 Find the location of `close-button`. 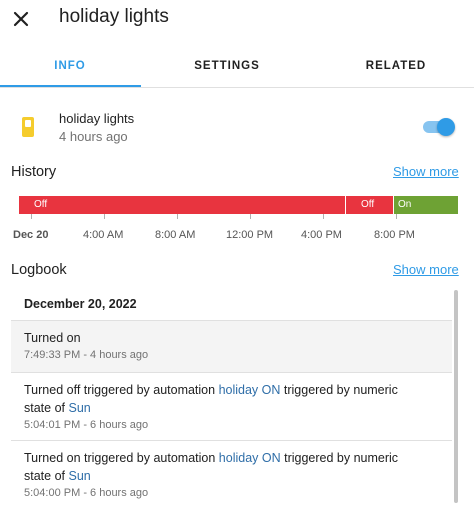

close-button is located at coordinates (21, 19).